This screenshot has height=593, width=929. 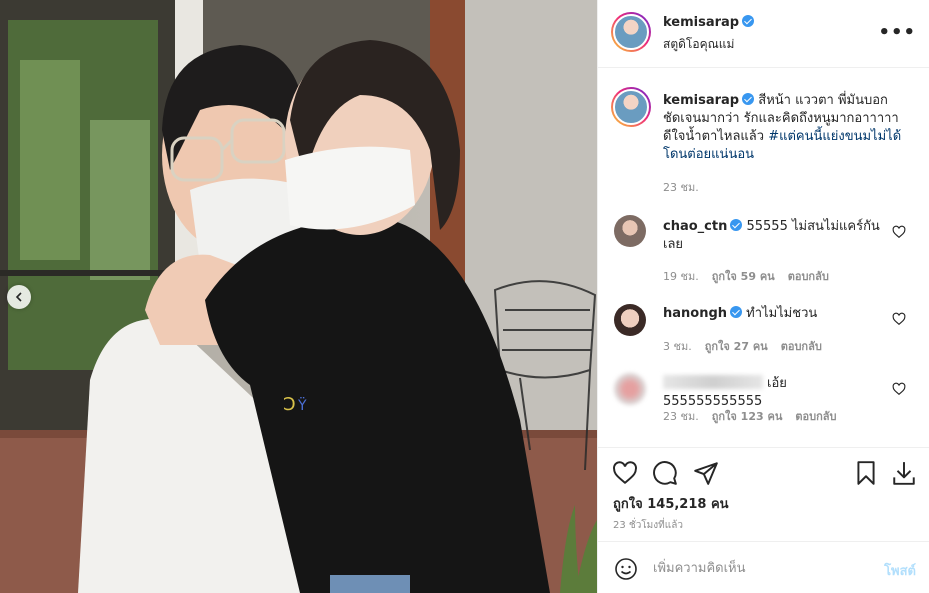 What do you see at coordinates (904, 473) in the screenshot?
I see `download-icon` at bounding box center [904, 473].